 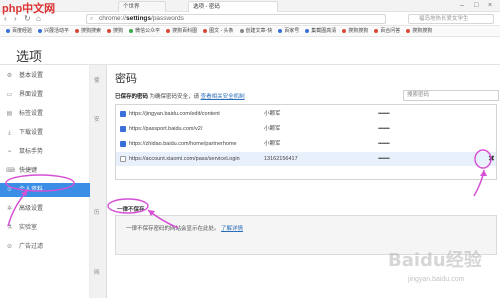 What do you see at coordinates (31, 152) in the screenshot?
I see `sidebar-item-label: 鼠标手势` at bounding box center [31, 152].